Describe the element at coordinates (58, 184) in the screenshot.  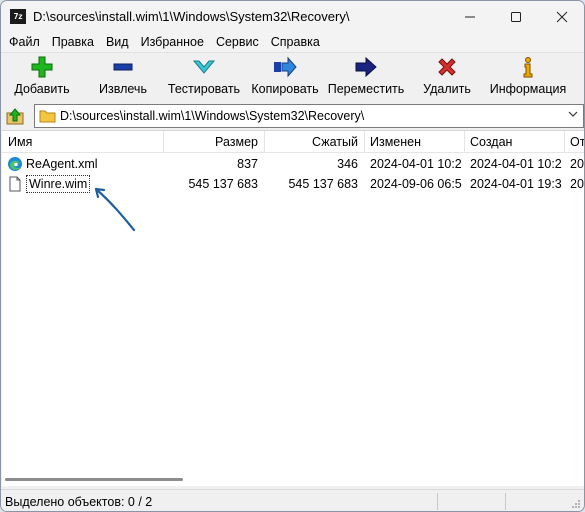
I see `file-name: Winre.wim` at that location.